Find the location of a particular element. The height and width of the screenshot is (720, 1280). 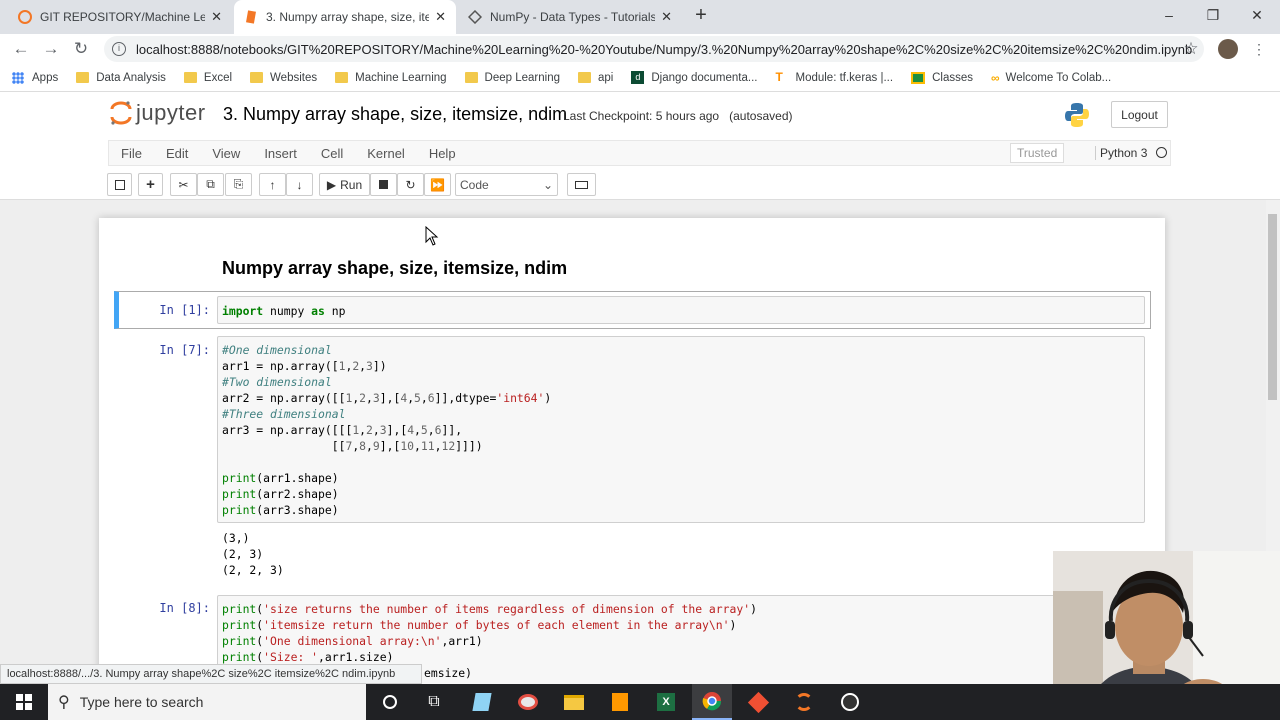

bookmark-api: api is located at coordinates (595, 78).